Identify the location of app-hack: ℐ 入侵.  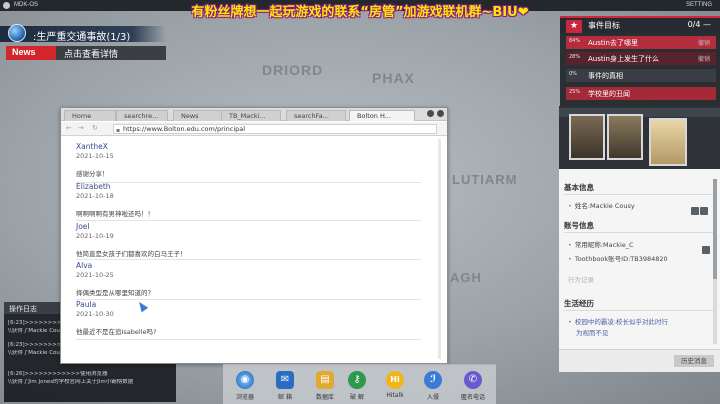
(433, 385).